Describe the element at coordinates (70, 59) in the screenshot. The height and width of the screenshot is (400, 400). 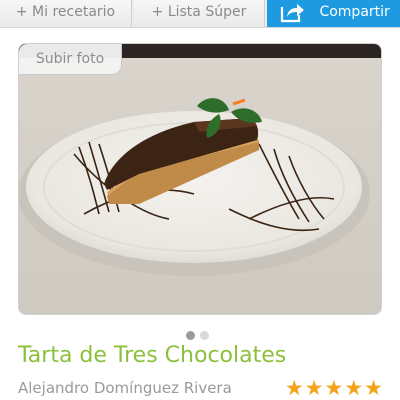
I see `upload-photo-button: Subir foto` at that location.